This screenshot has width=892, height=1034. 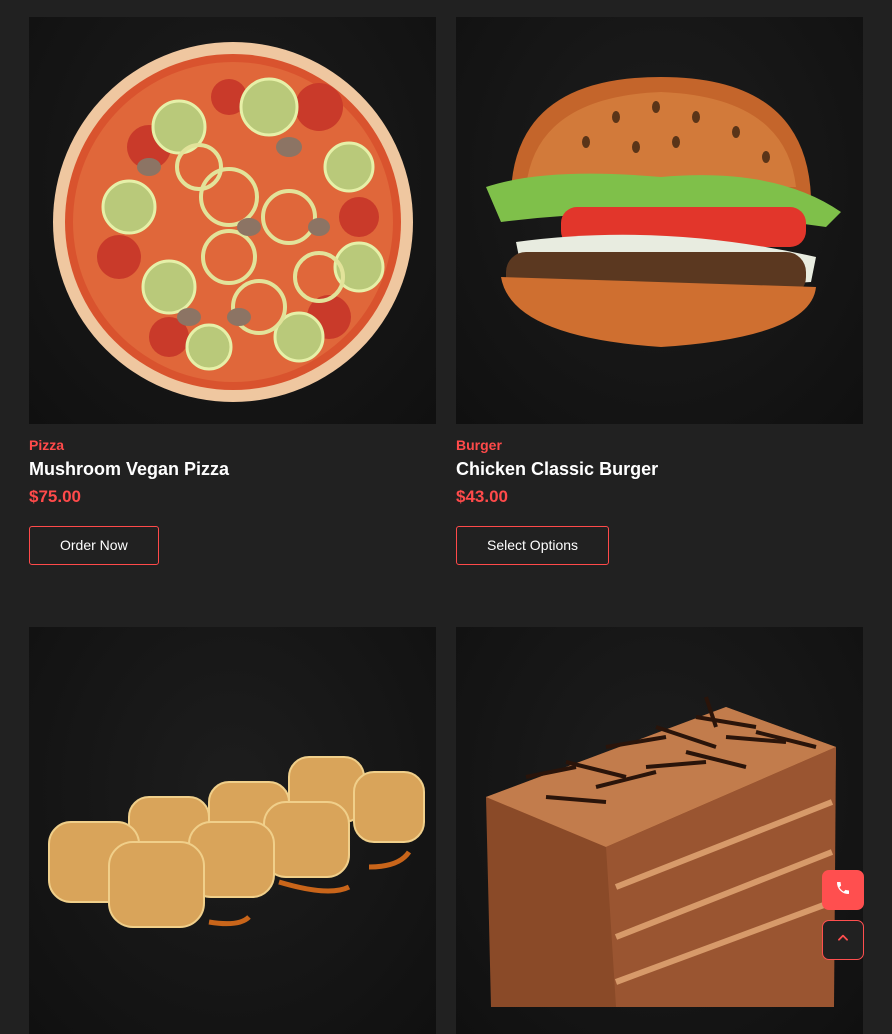 What do you see at coordinates (482, 497) in the screenshot?
I see `product-price: $43.00` at bounding box center [482, 497].